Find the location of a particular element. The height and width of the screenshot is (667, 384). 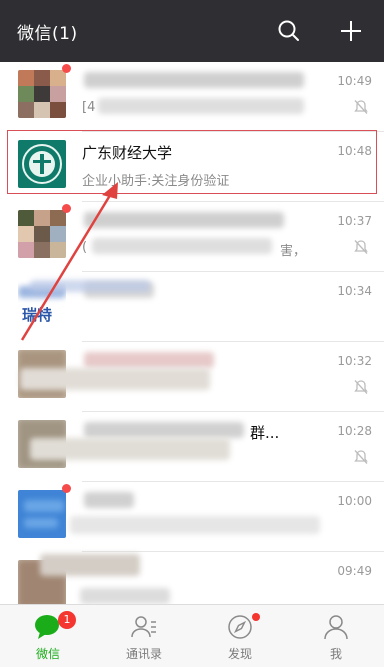

chat-row: 10:00 is located at coordinates (192, 517).